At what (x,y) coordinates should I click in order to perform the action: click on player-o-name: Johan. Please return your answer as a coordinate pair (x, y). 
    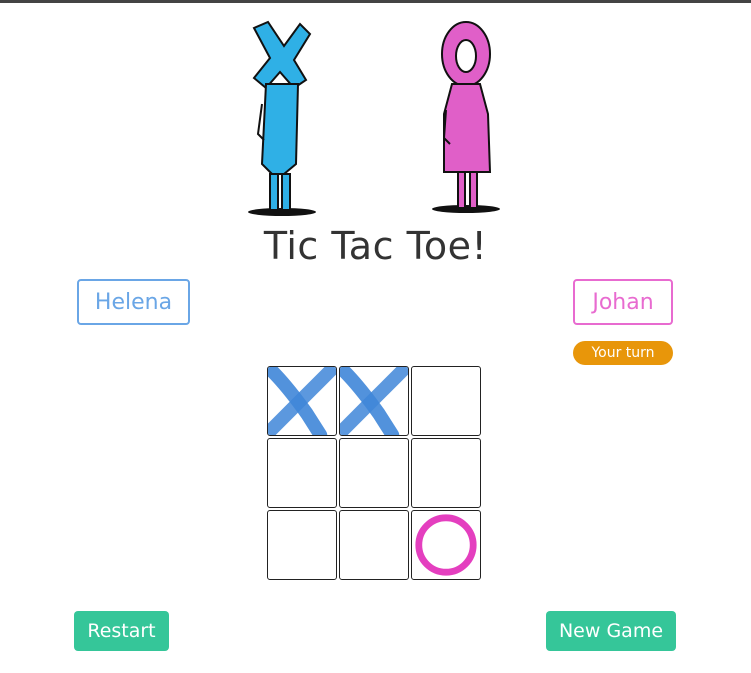
    Looking at the image, I should click on (623, 302).